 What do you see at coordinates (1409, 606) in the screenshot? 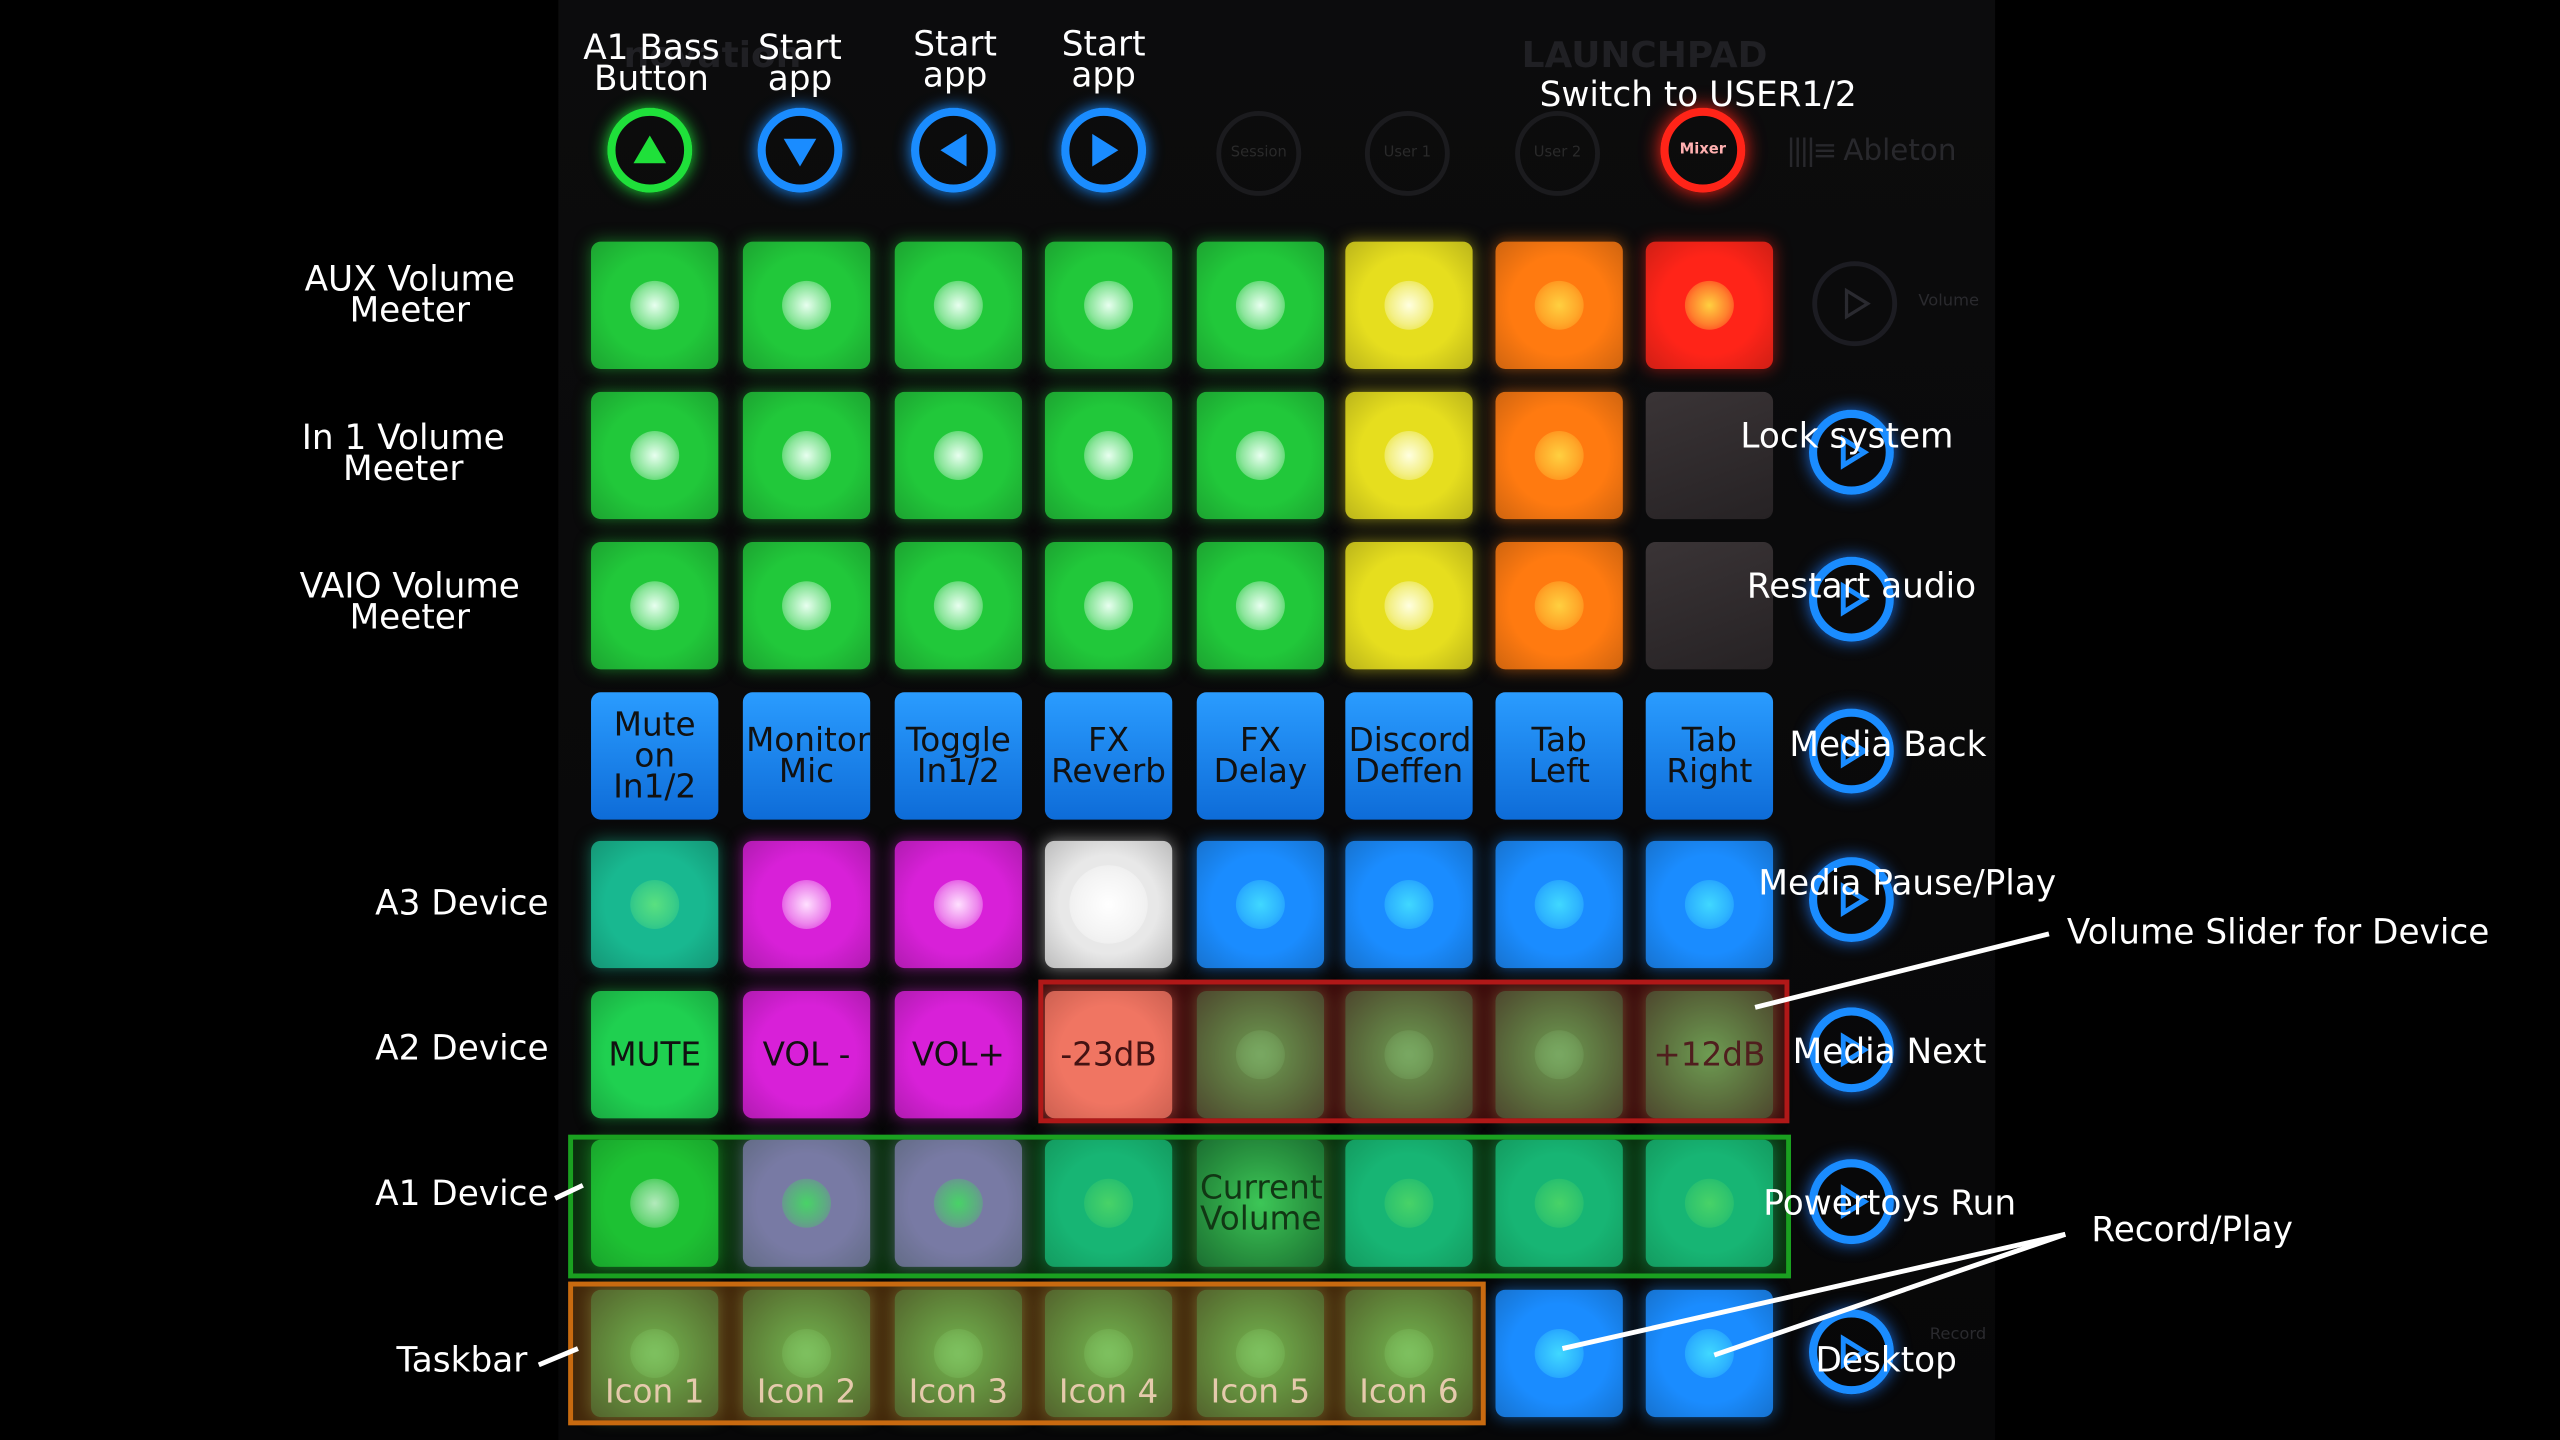
I see `pad-r3-c6` at bounding box center [1409, 606].